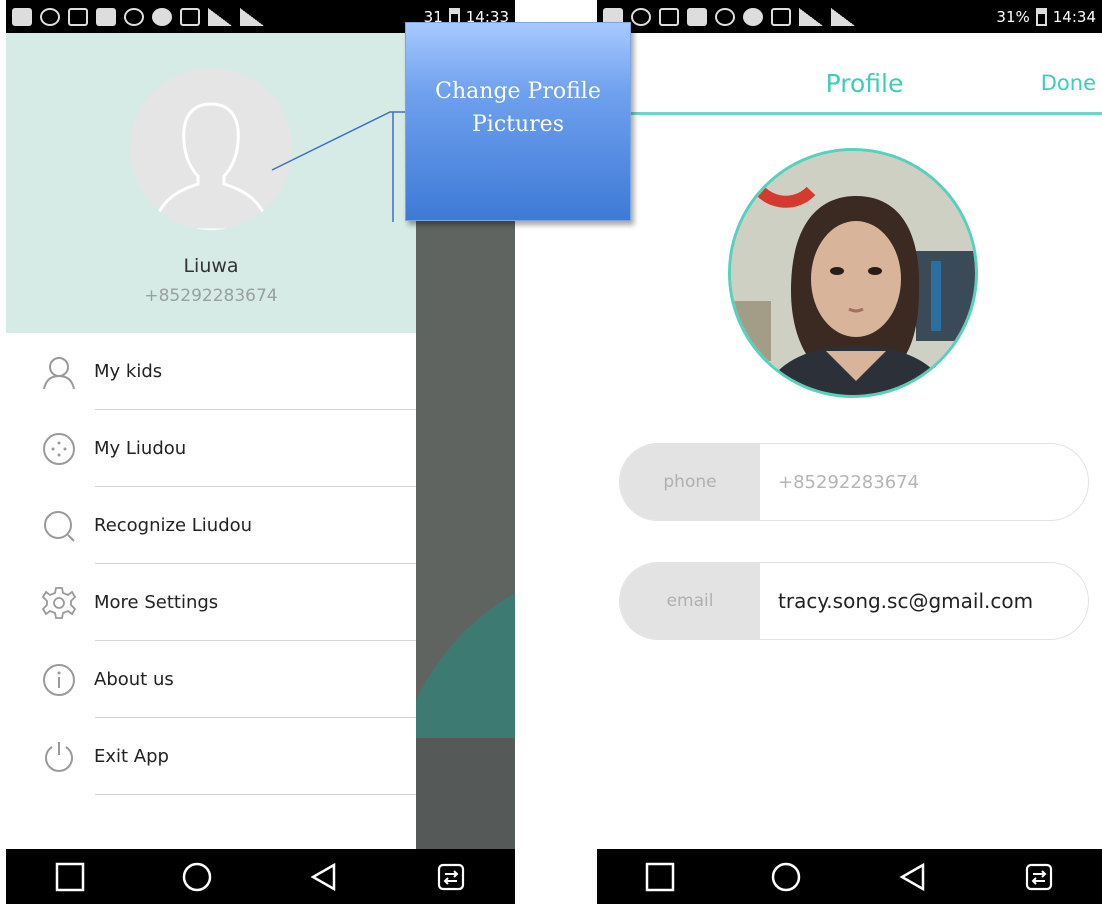 Image resolution: width=1102 pixels, height=911 pixels. Describe the element at coordinates (211, 296) in the screenshot. I see `user-phone: +85292283674` at that location.